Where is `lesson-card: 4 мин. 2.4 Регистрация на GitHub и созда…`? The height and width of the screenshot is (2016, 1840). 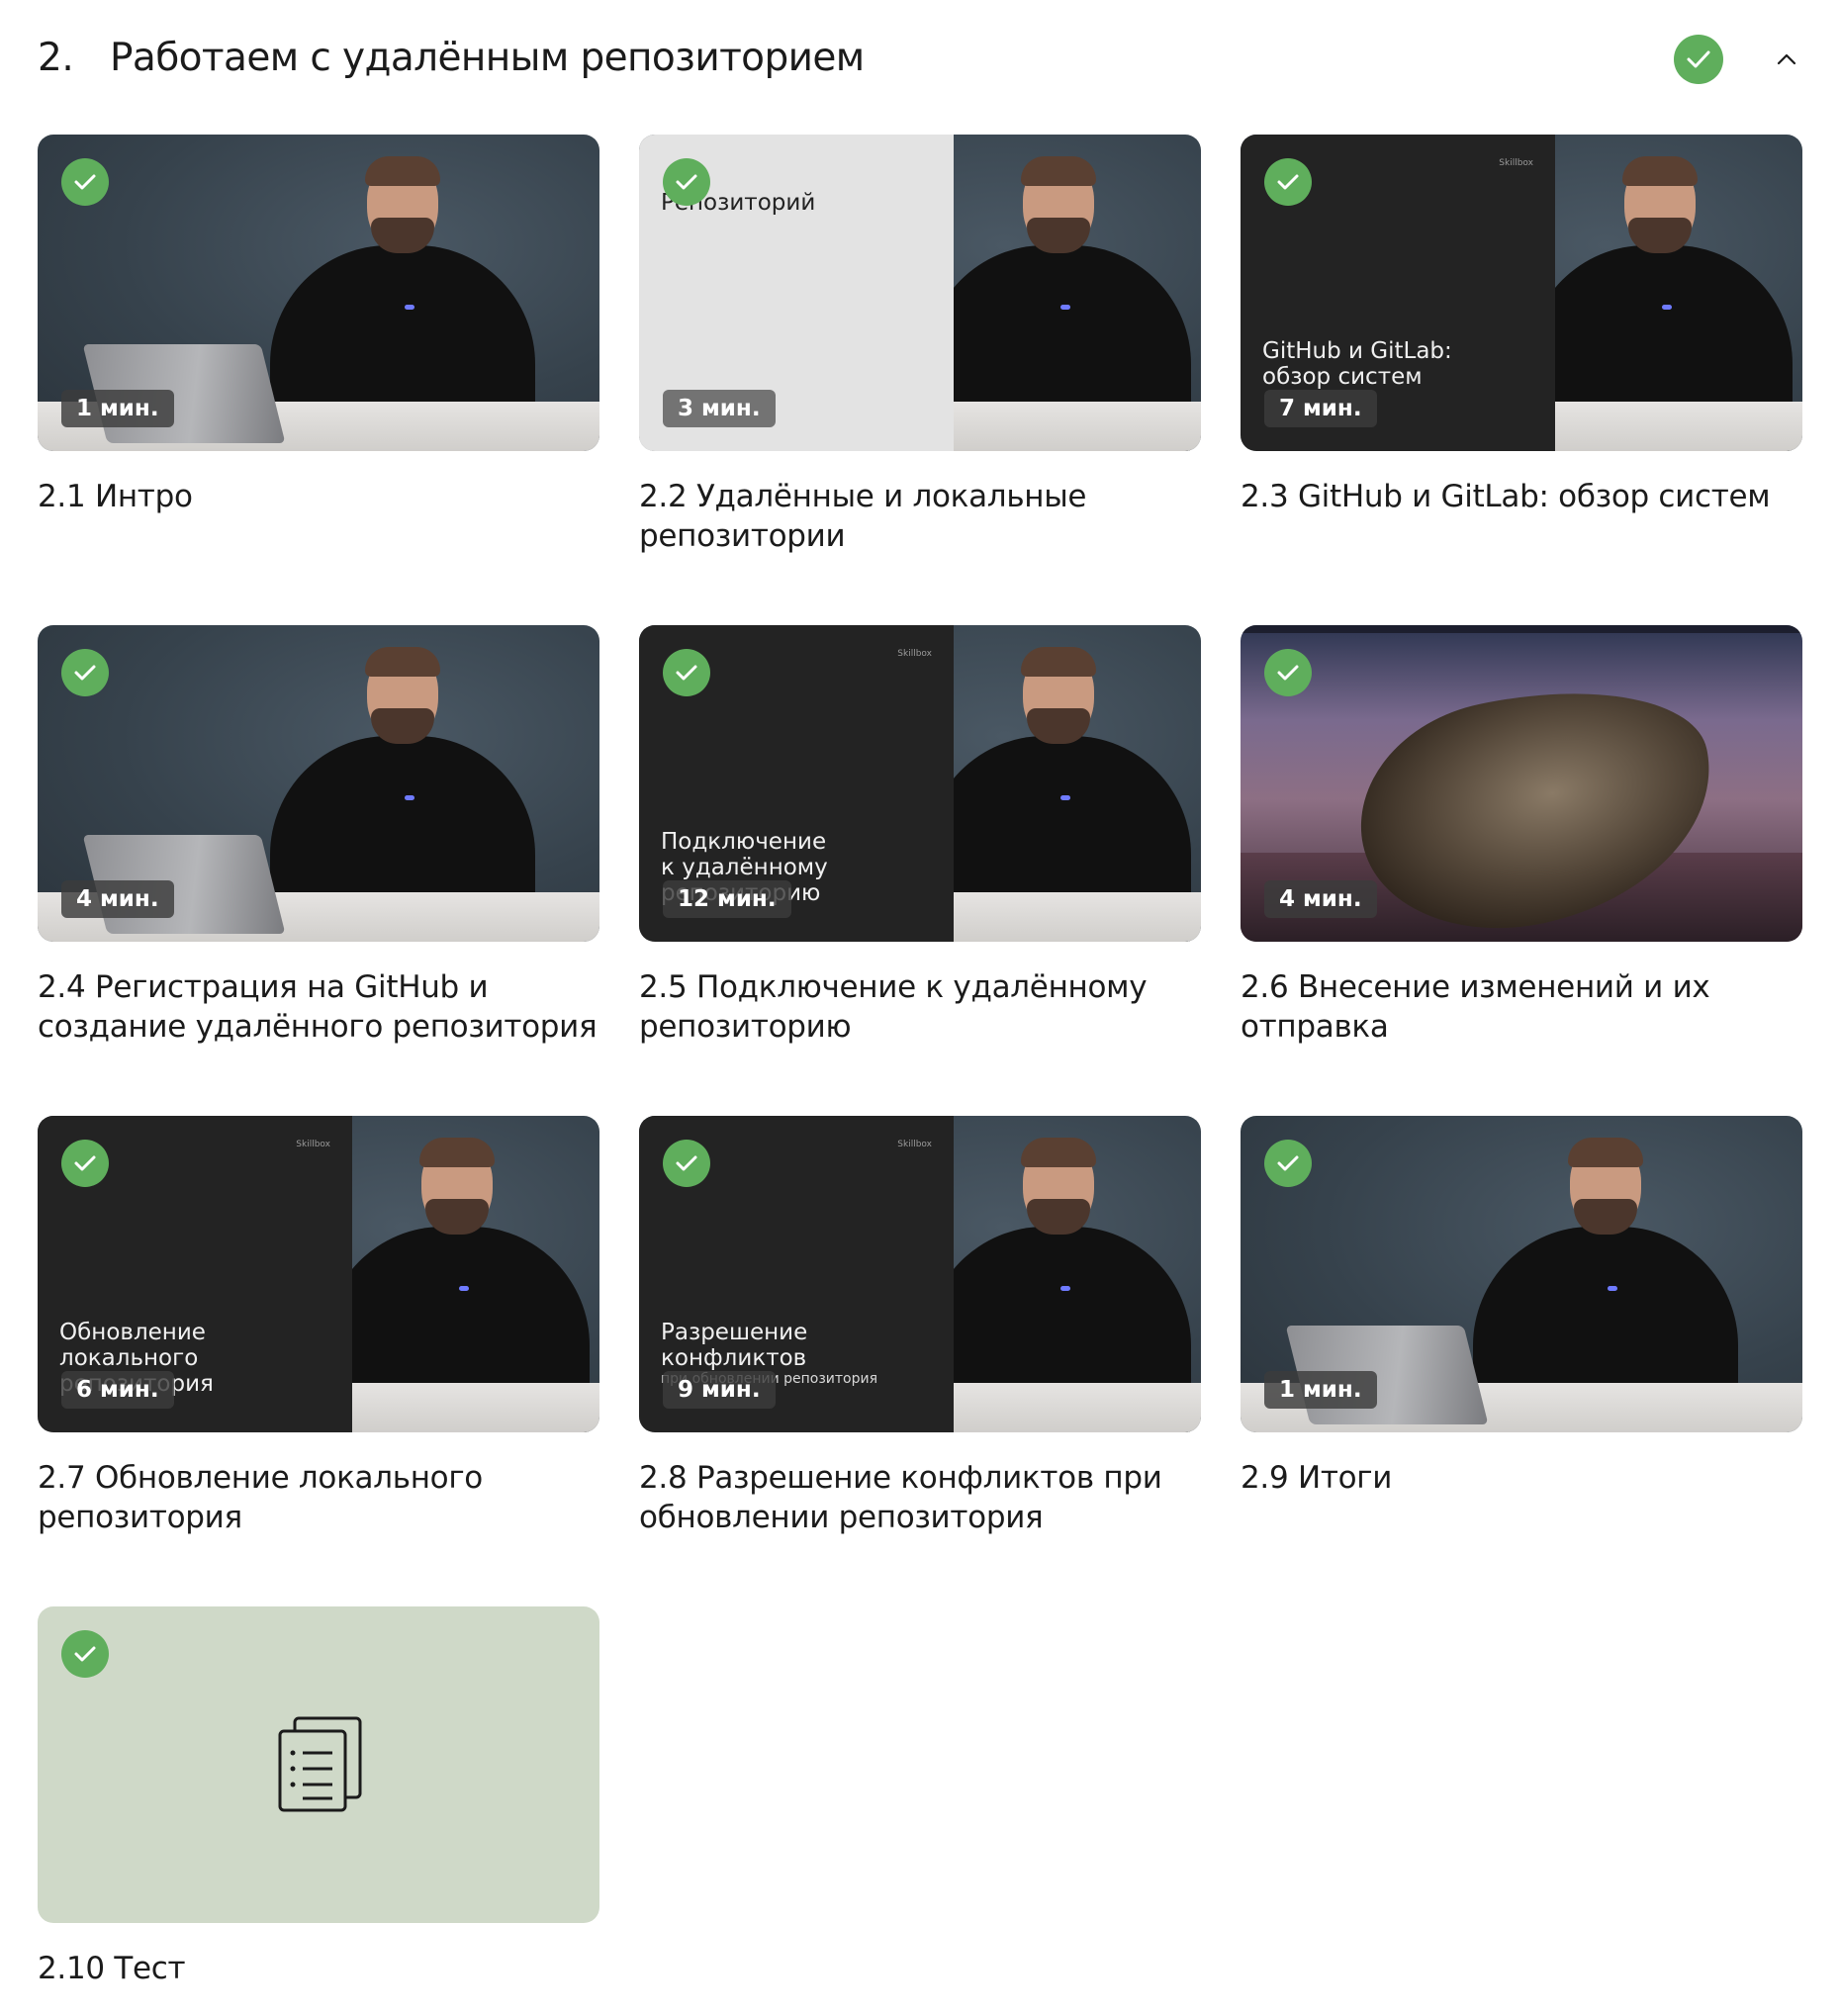 lesson-card: 4 мин. 2.4 Регистрация на GitHub и созда… is located at coordinates (318, 835).